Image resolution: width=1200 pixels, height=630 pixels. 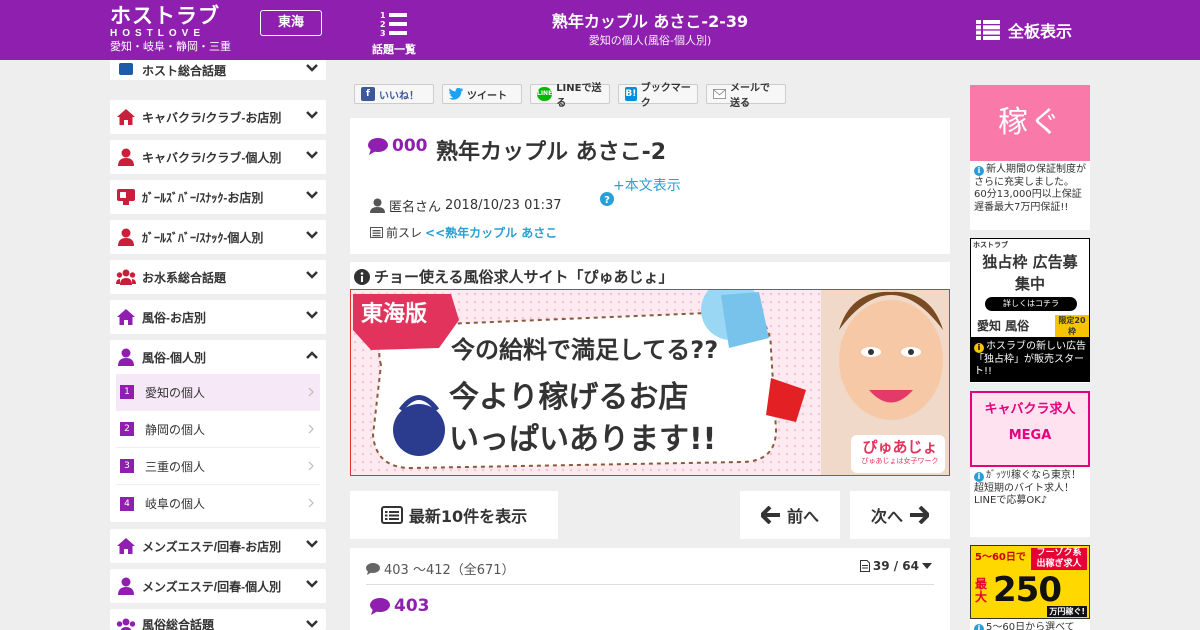 I want to click on right-ad-4-text: i 5〜60日から選べて, so click(x=1030, y=624).